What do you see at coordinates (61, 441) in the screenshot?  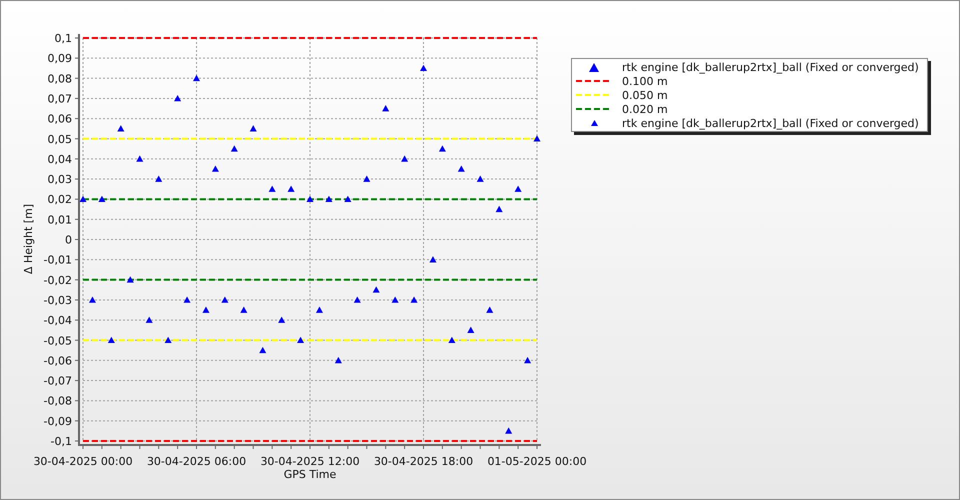 I see `tick-label: -0,1` at bounding box center [61, 441].